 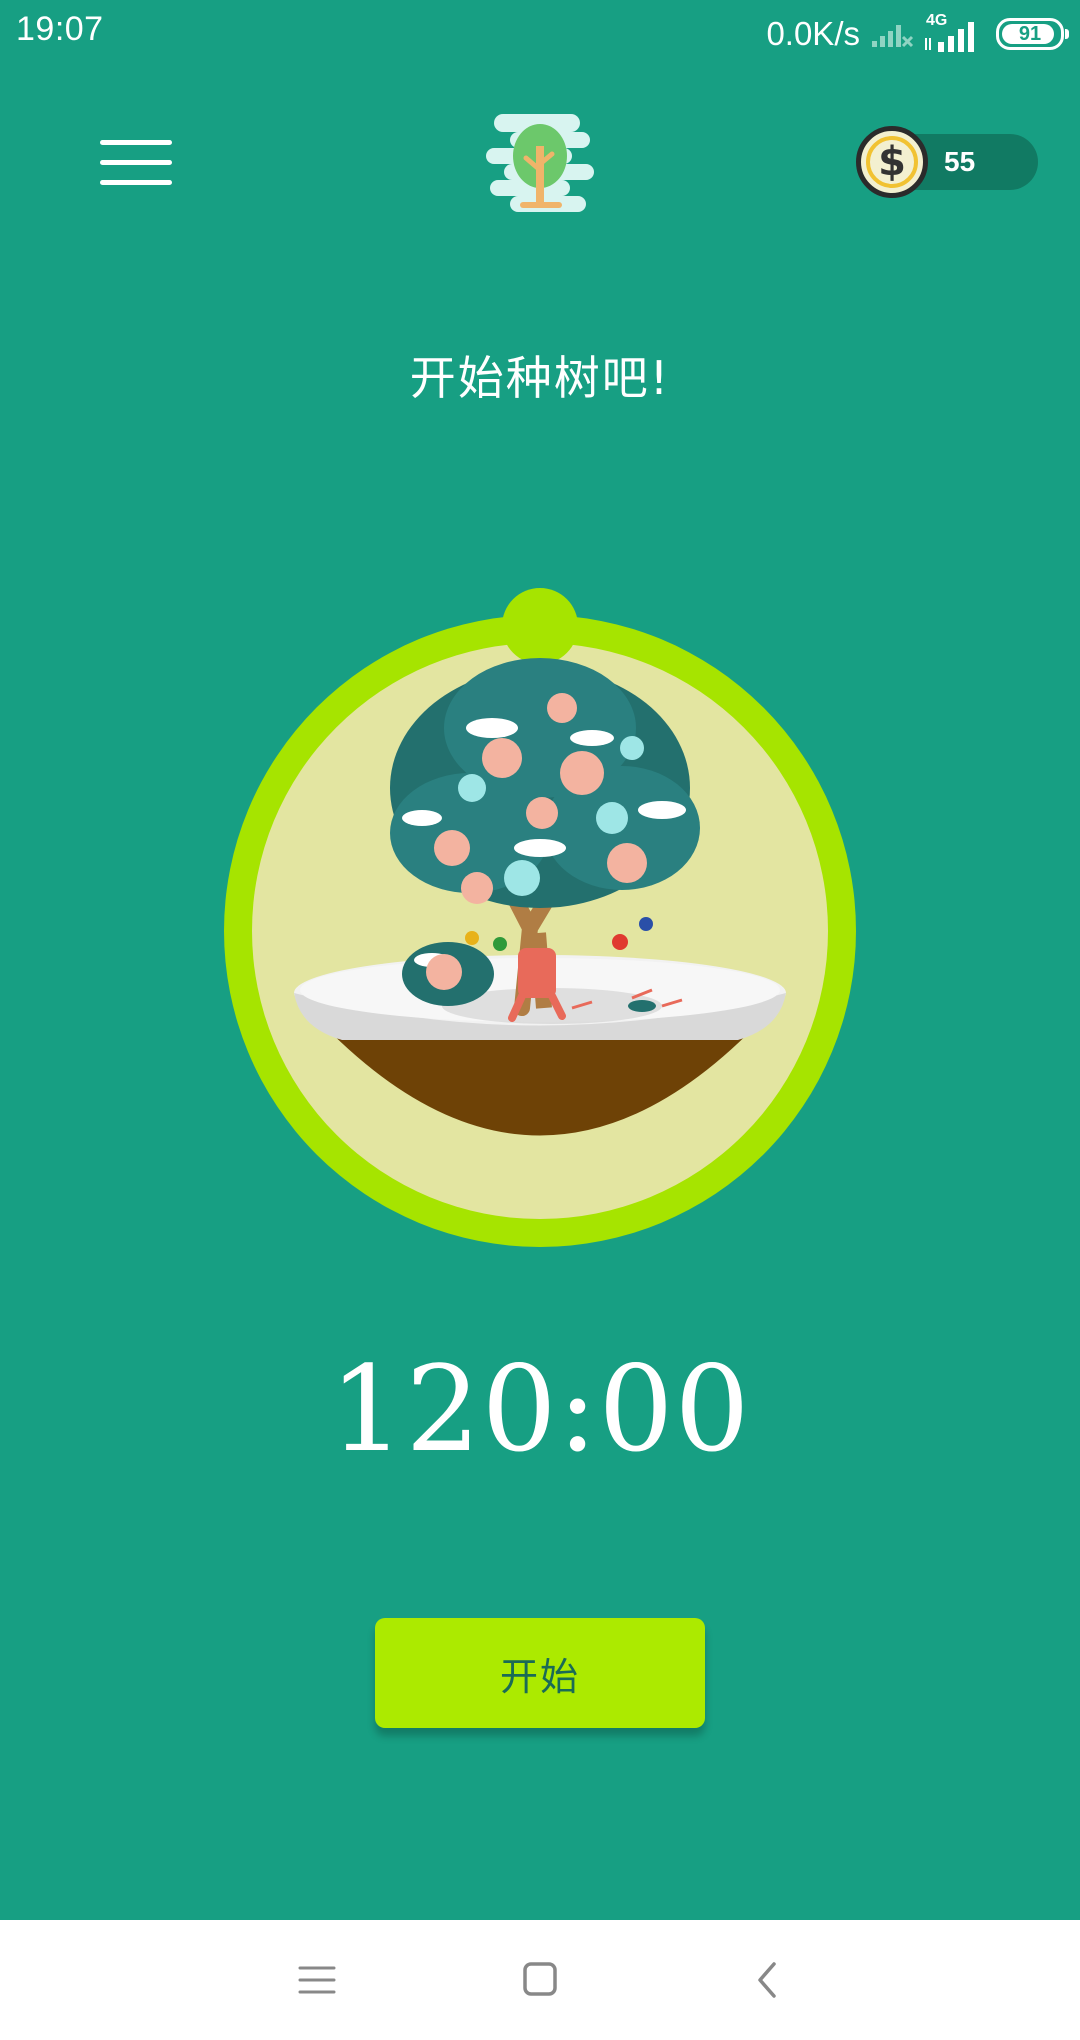 What do you see at coordinates (540, 163) in the screenshot?
I see `tree-logo-icon` at bounding box center [540, 163].